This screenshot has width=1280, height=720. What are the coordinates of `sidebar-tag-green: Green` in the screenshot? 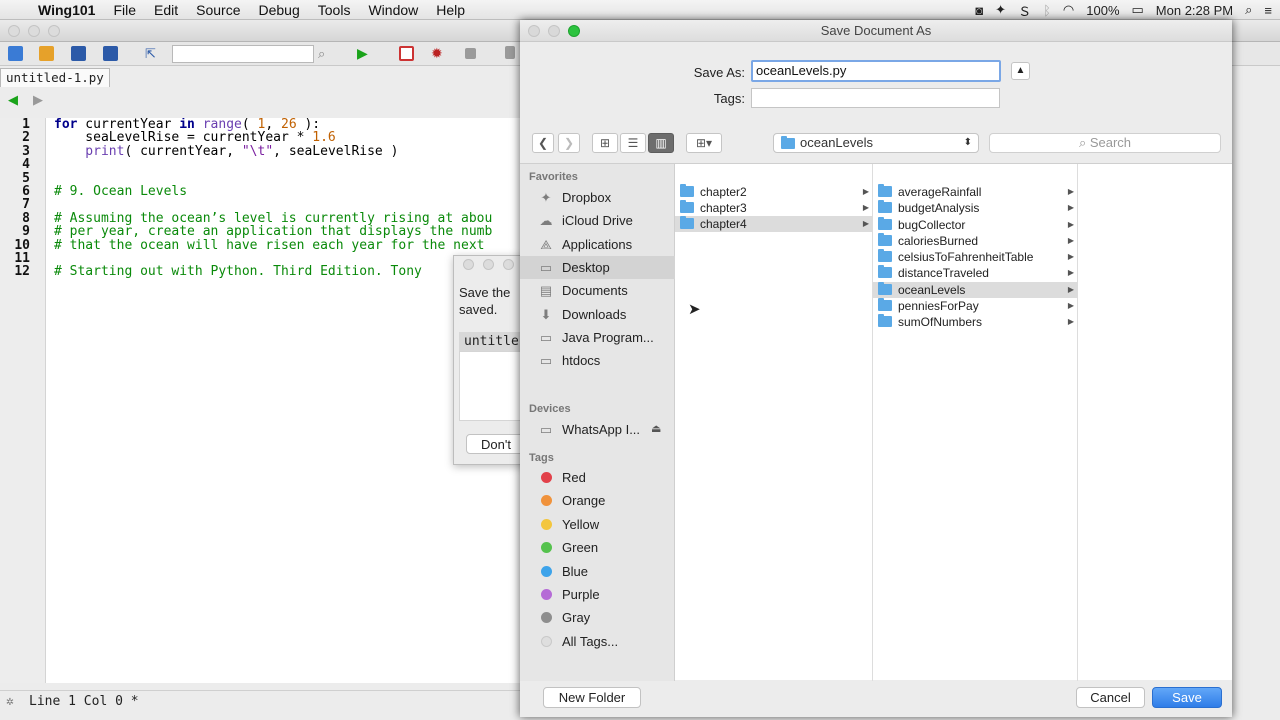 It's located at (597, 547).